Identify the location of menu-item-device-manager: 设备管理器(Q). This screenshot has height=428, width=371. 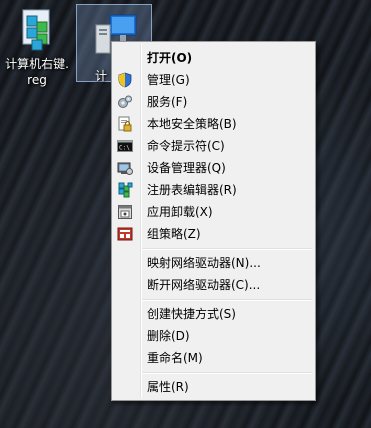
(213, 168).